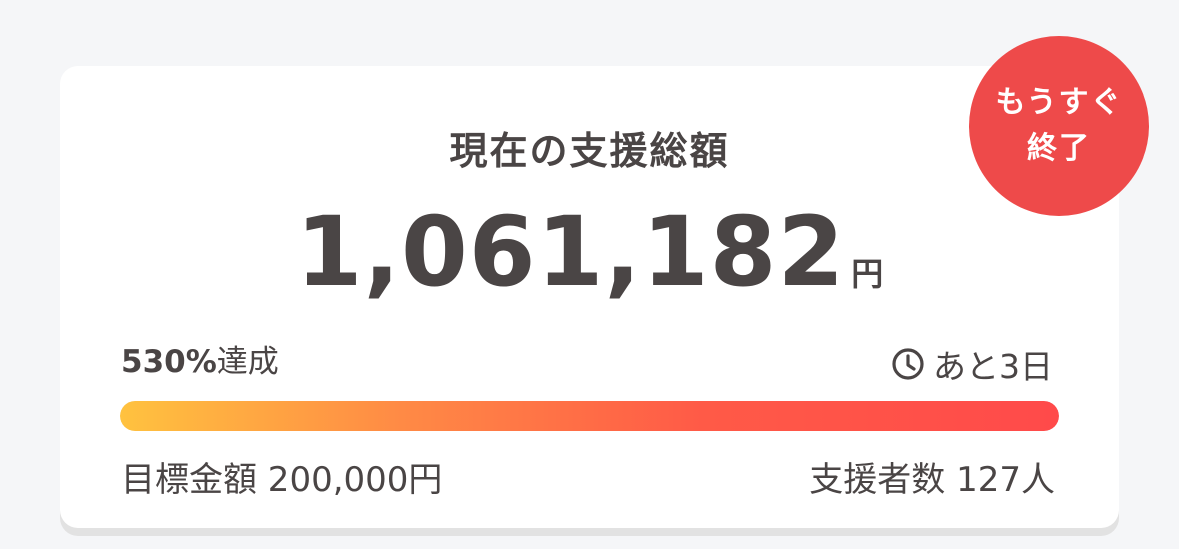 Image resolution: width=1179 pixels, height=549 pixels. I want to click on achievement-percent: 530%, so click(169, 362).